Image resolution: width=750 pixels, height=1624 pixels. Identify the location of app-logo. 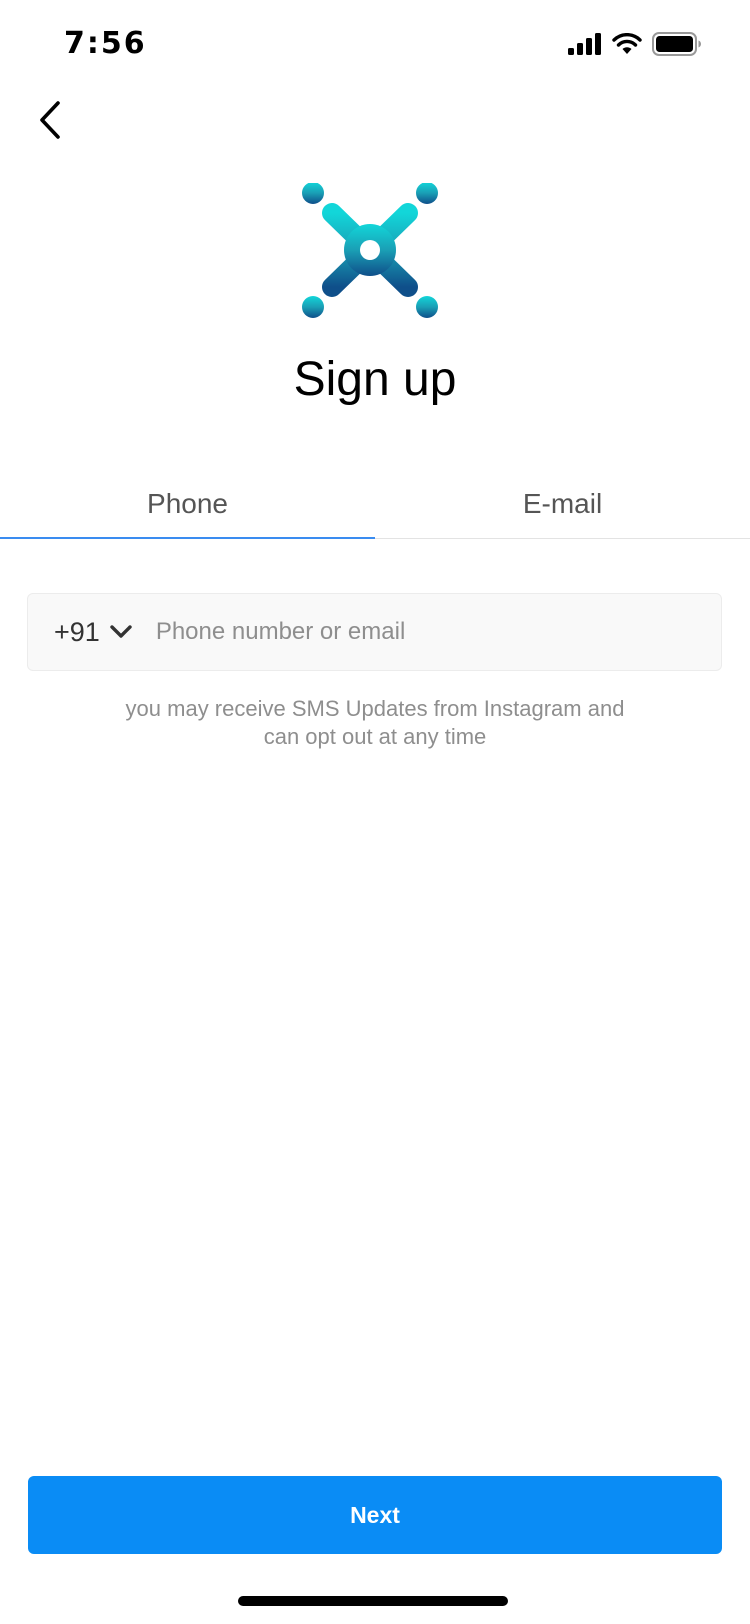
(375, 257).